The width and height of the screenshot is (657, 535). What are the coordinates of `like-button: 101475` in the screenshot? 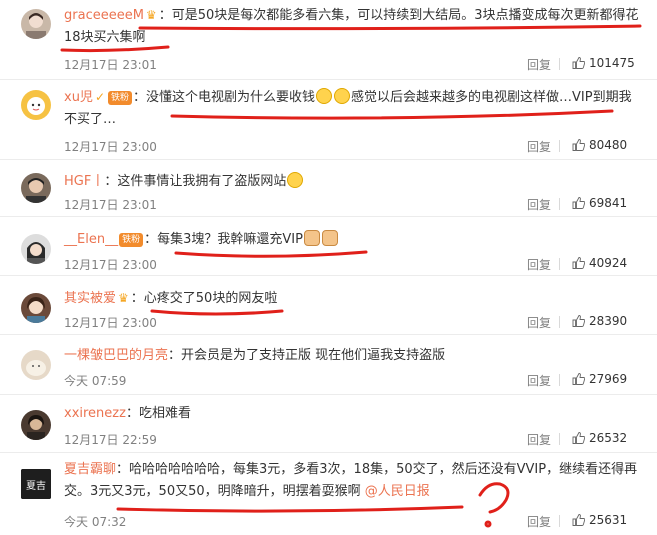 It's located at (603, 63).